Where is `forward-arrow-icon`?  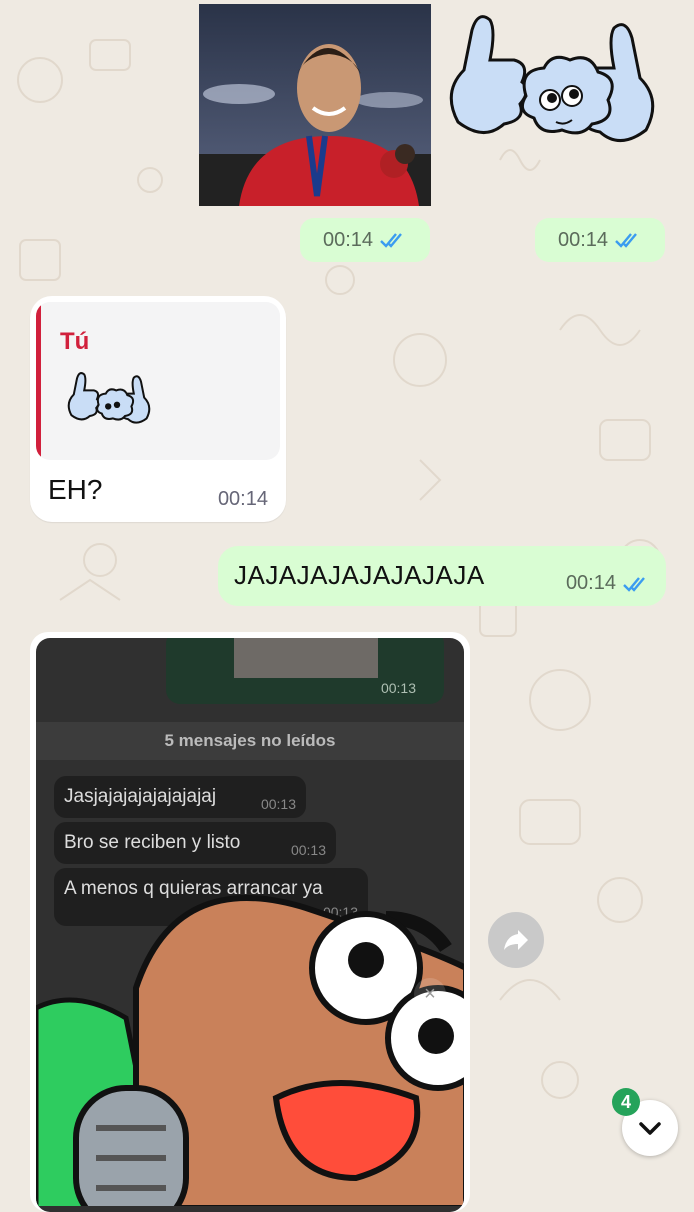 forward-arrow-icon is located at coordinates (516, 940).